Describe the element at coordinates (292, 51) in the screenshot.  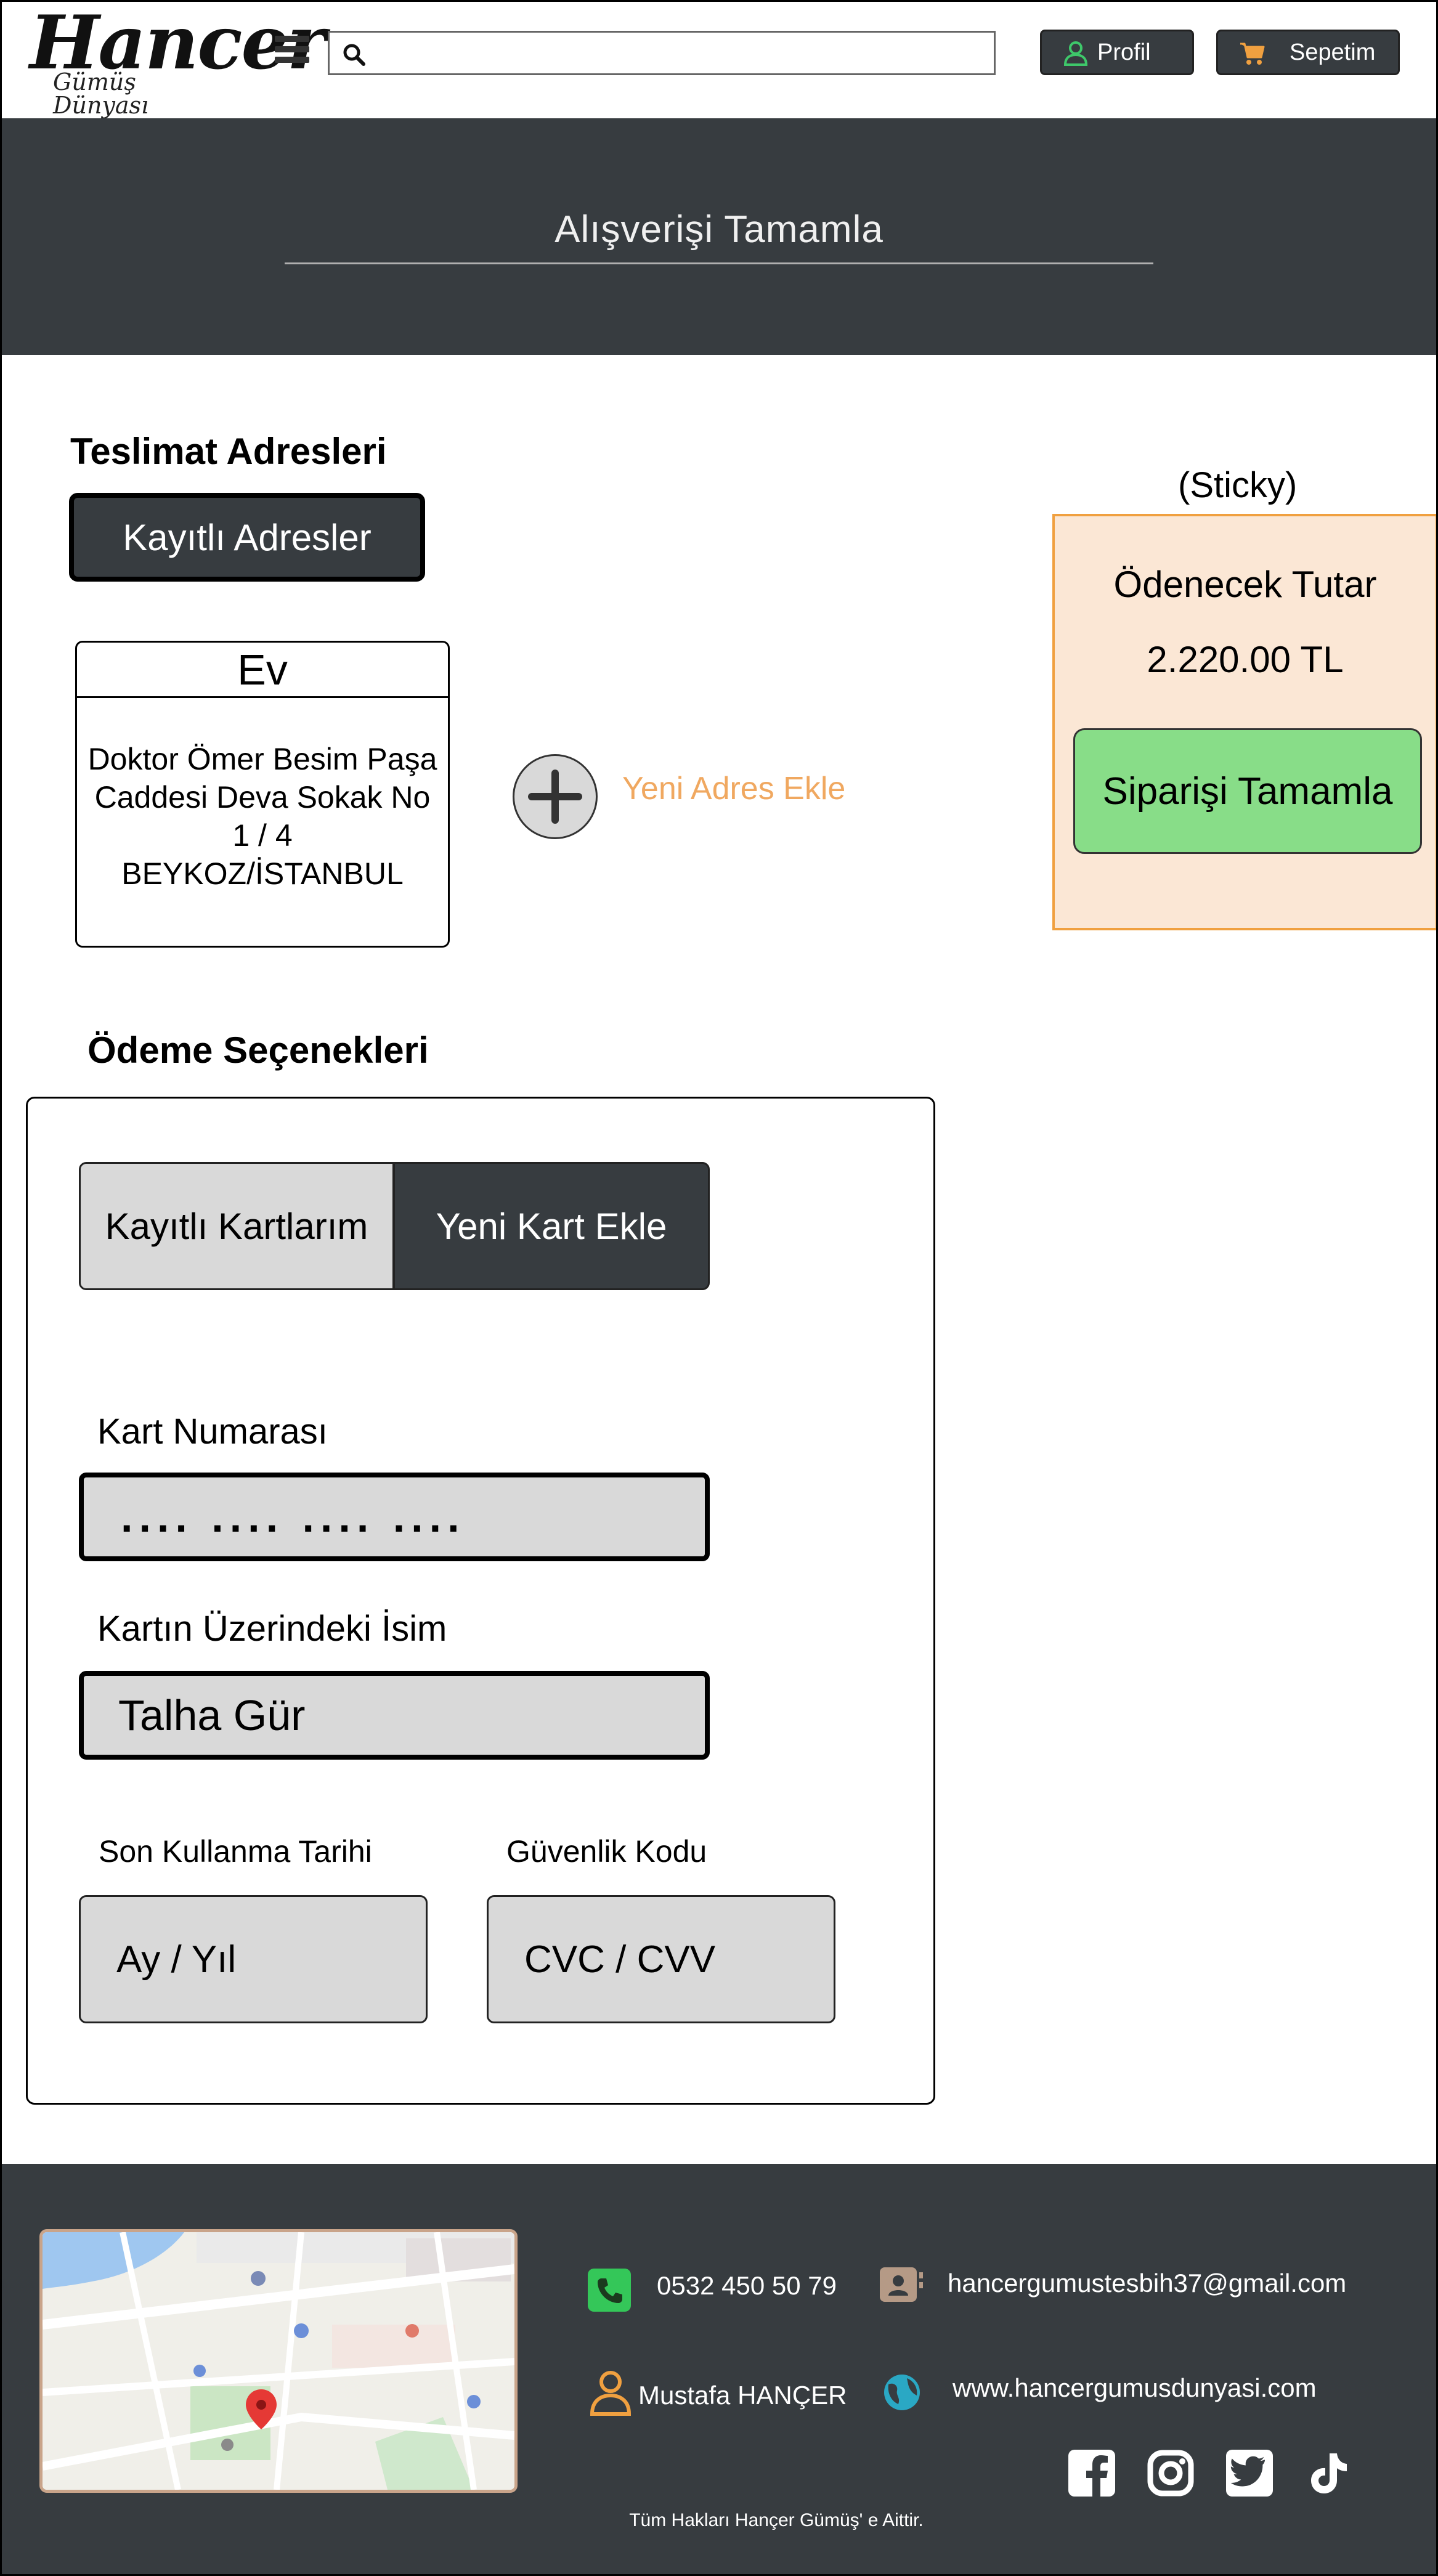
I see `menu-icon` at that location.